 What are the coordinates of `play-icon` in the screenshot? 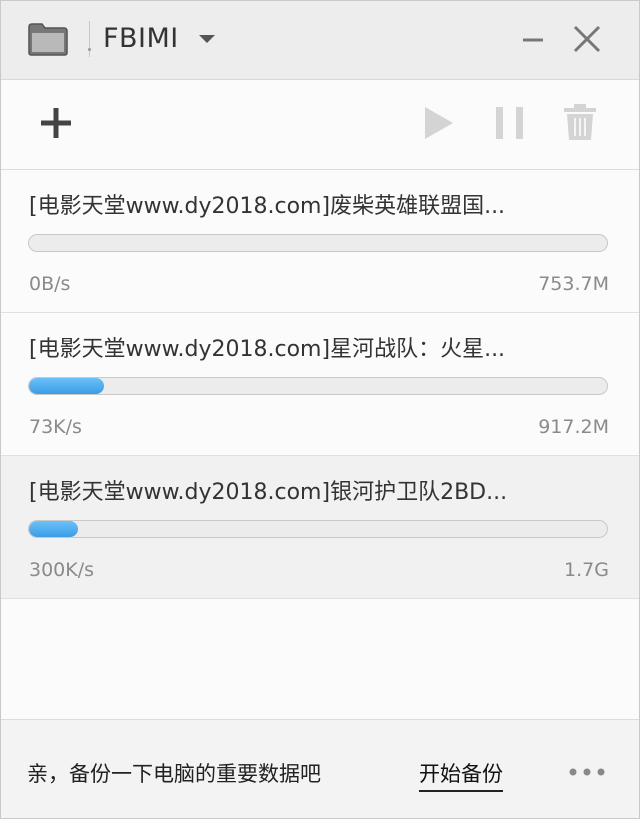 It's located at (438, 123).